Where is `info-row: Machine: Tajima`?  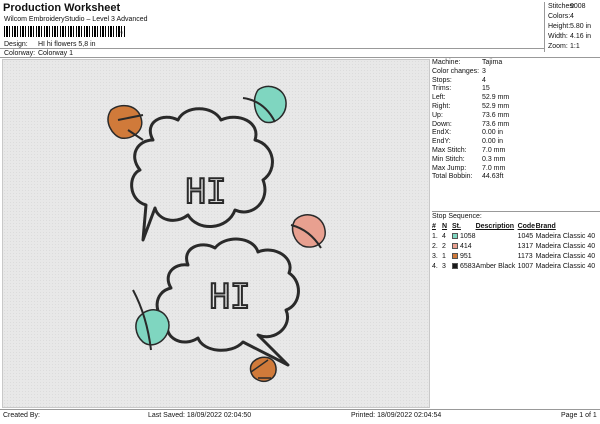 info-row: Machine: Tajima is located at coordinates (467, 62).